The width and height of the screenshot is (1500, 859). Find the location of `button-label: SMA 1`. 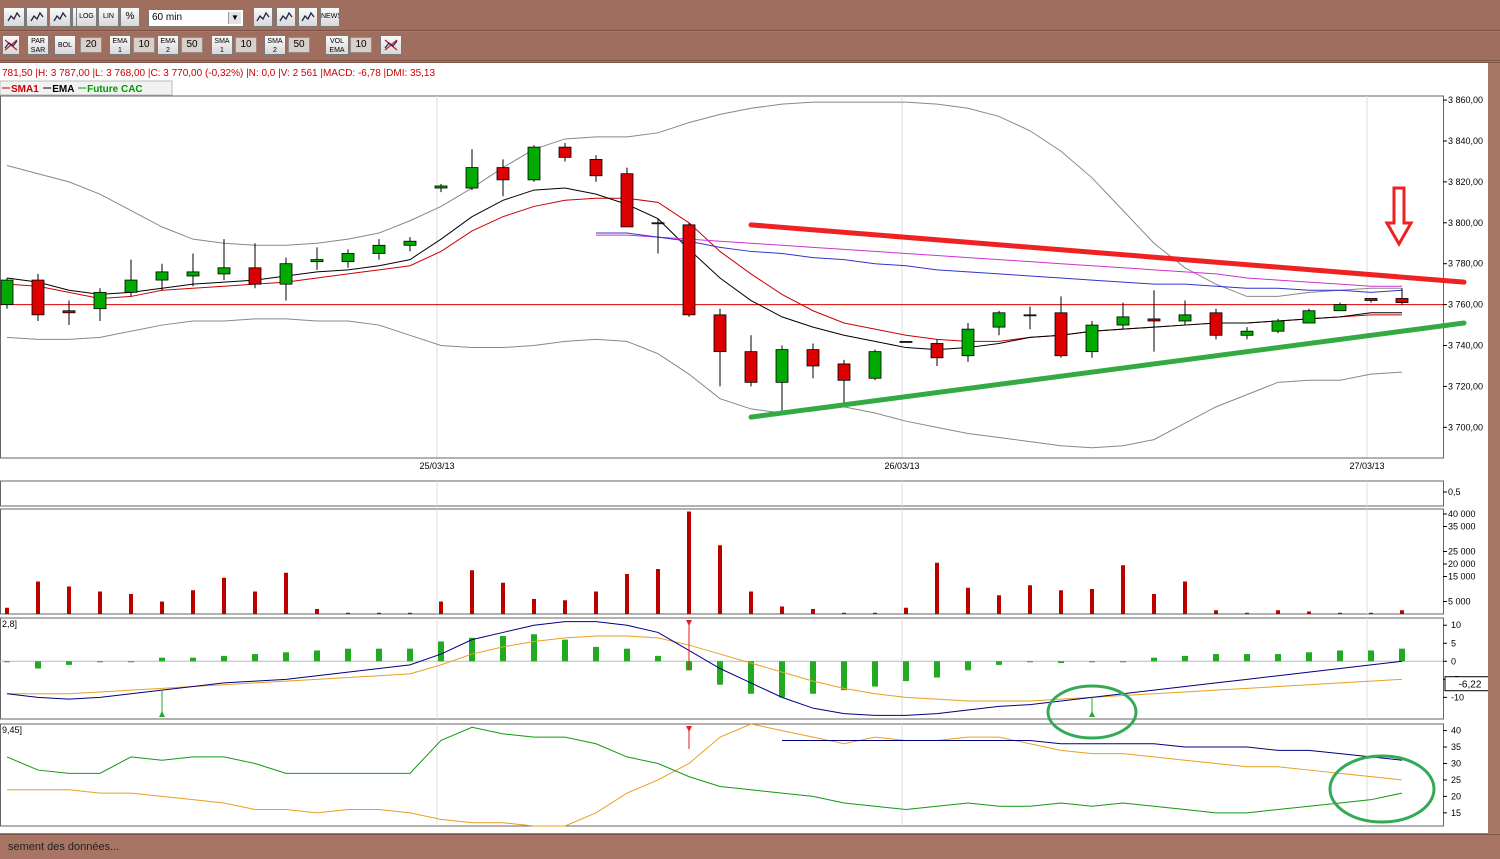

button-label: SMA 1 is located at coordinates (222, 46).